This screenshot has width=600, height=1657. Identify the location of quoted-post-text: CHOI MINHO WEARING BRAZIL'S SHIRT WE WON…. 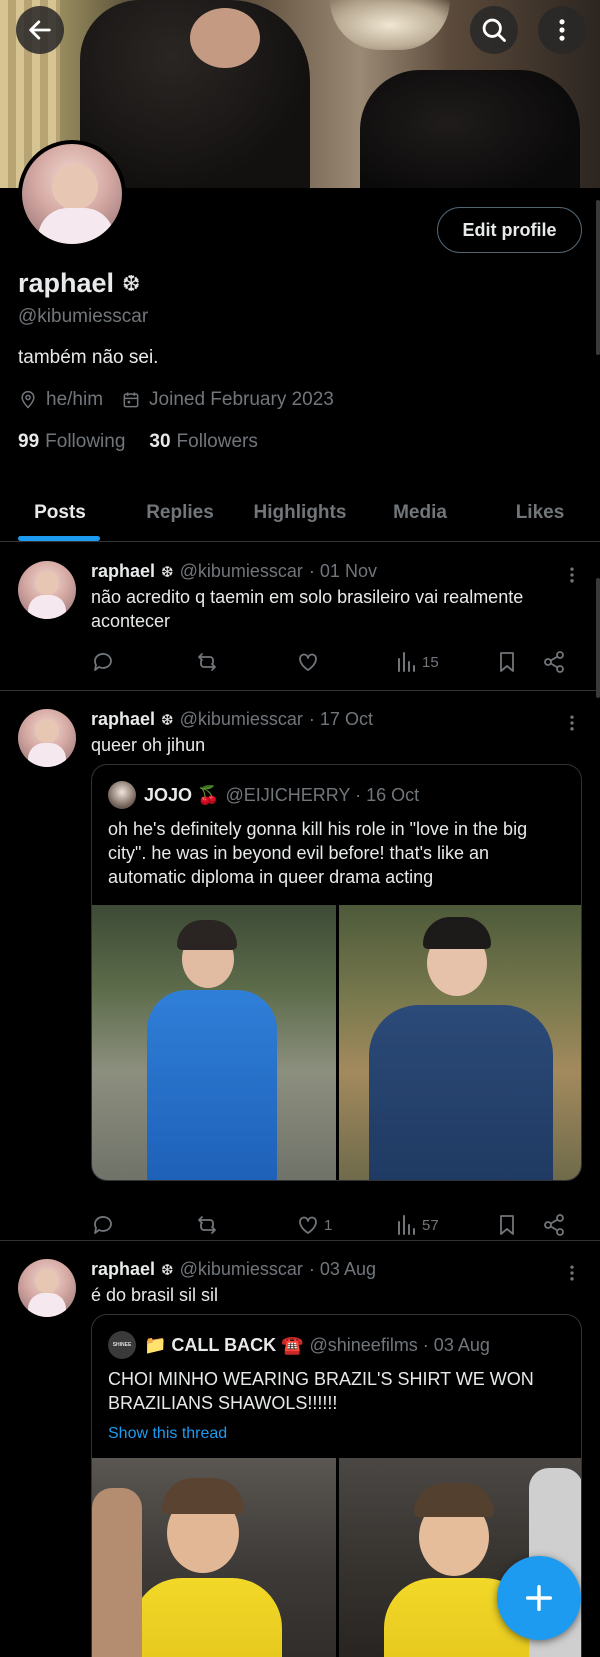
(321, 1391).